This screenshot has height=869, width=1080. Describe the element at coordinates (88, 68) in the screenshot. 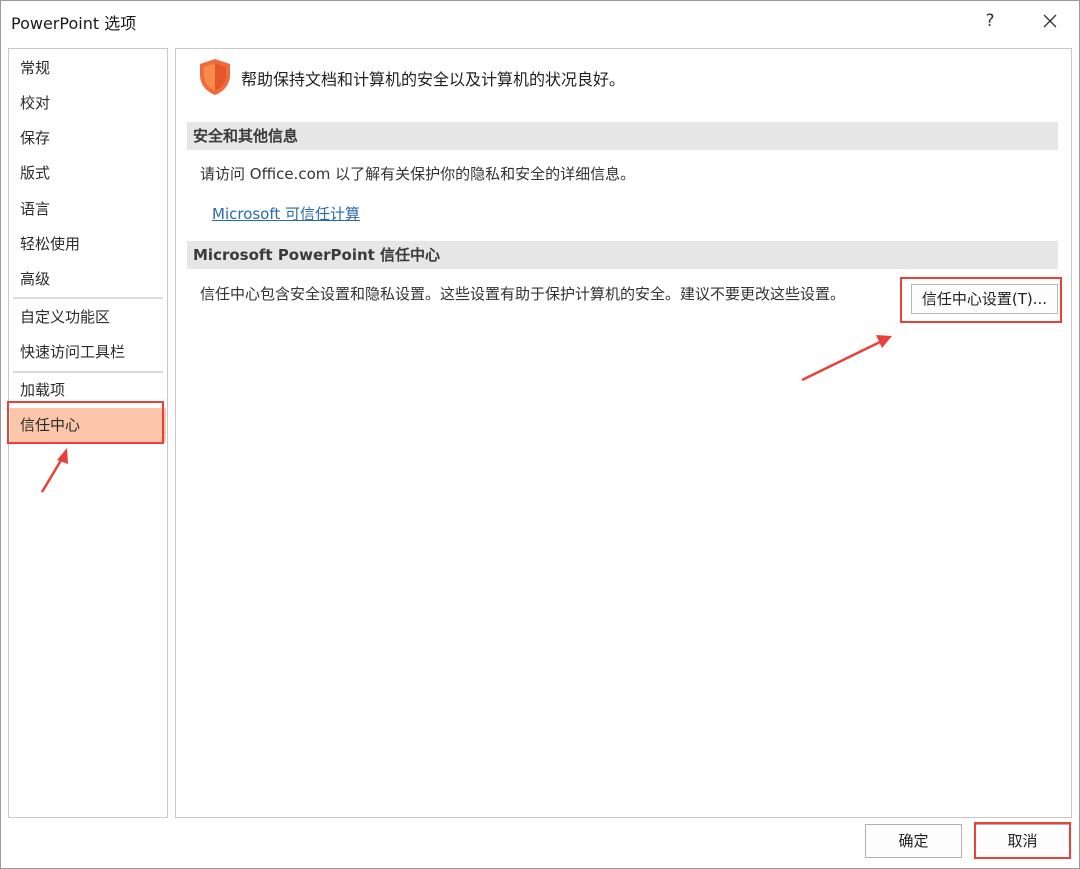

I see `sidebar-item-general: 常规` at that location.